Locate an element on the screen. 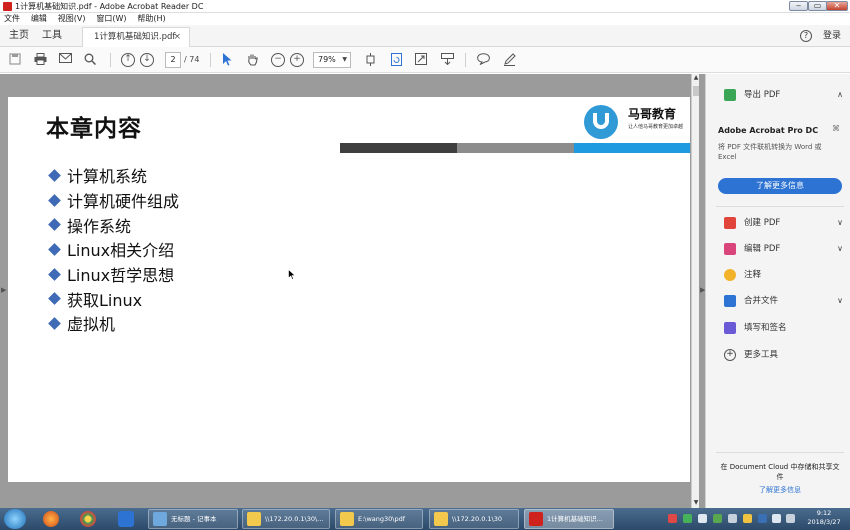 The height and width of the screenshot is (530, 850). page-up-icon: ↑ is located at coordinates (128, 60).